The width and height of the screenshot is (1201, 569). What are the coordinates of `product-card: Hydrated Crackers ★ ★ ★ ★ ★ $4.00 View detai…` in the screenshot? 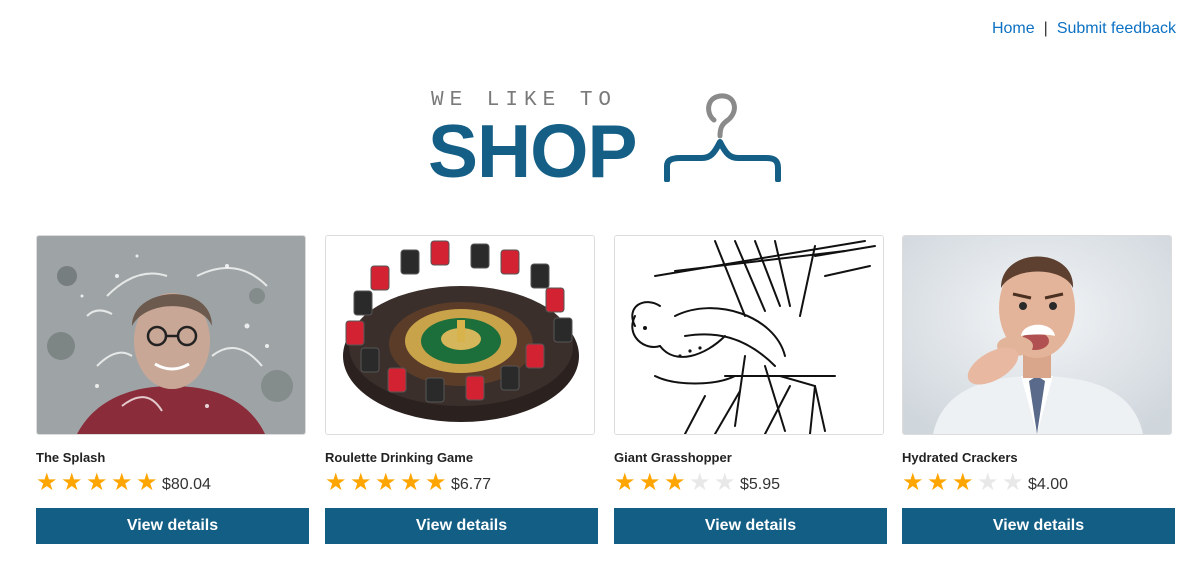 It's located at (1039, 390).